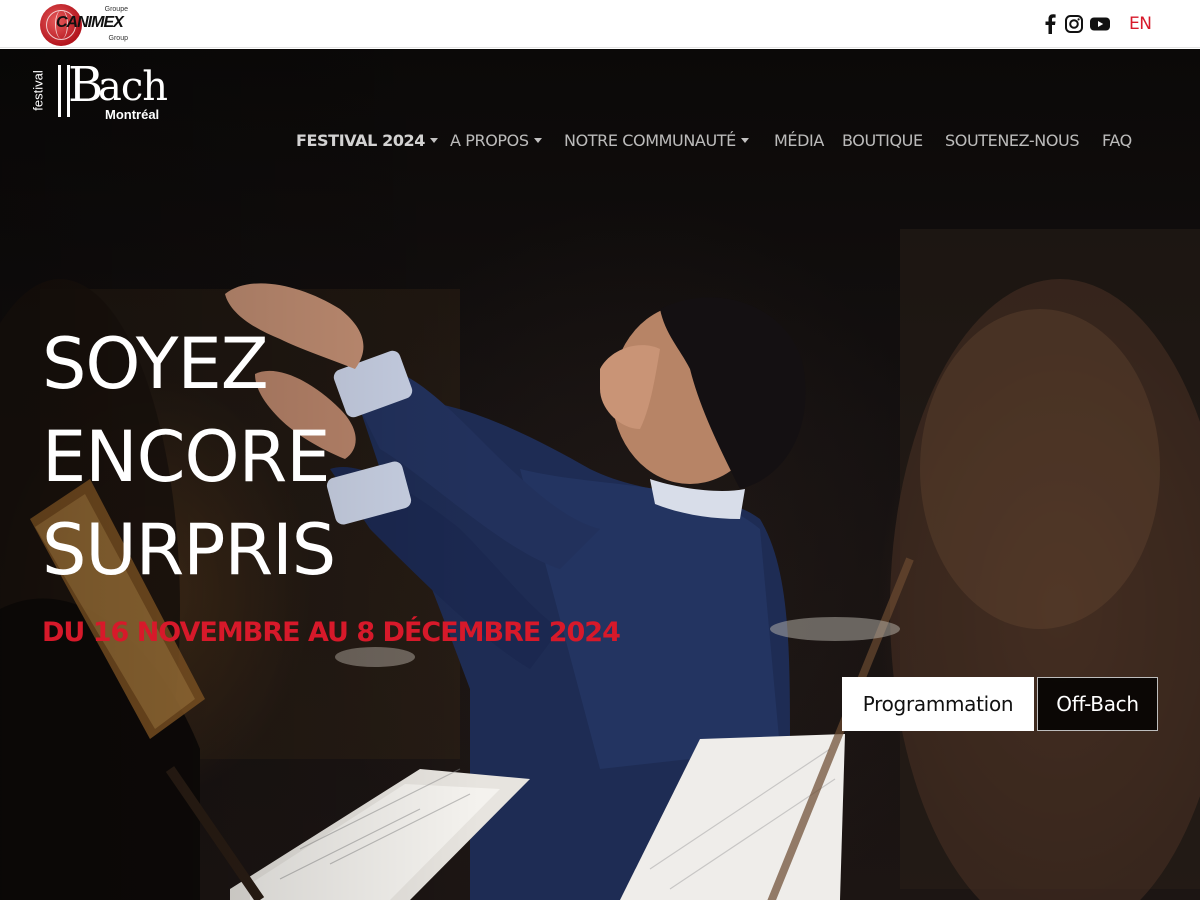 The width and height of the screenshot is (1200, 900). I want to click on nav-item-label: NOTRE COMMUNAUTÉ, so click(650, 140).